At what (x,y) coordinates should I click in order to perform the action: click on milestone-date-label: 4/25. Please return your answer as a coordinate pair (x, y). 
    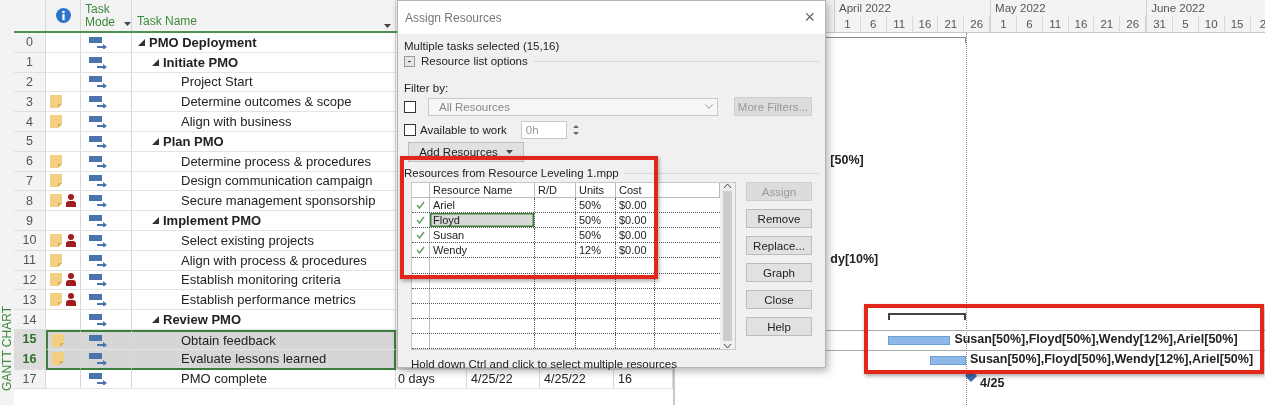
    Looking at the image, I should click on (992, 382).